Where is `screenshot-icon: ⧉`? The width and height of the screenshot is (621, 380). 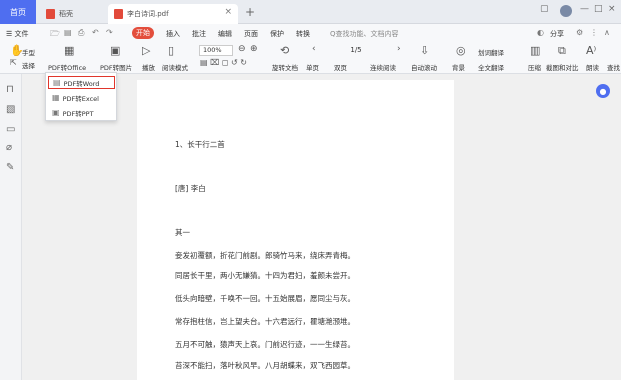 screenshot-icon: ⧉ is located at coordinates (562, 51).